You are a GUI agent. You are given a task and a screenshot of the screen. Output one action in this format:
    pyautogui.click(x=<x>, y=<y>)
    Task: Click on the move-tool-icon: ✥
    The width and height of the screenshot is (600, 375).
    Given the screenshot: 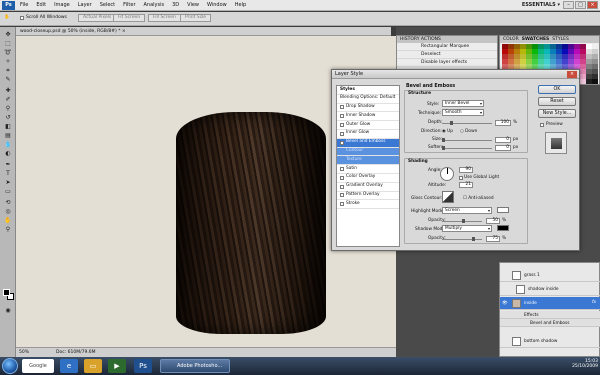 What is the action you would take?
    pyautogui.click(x=8, y=35)
    